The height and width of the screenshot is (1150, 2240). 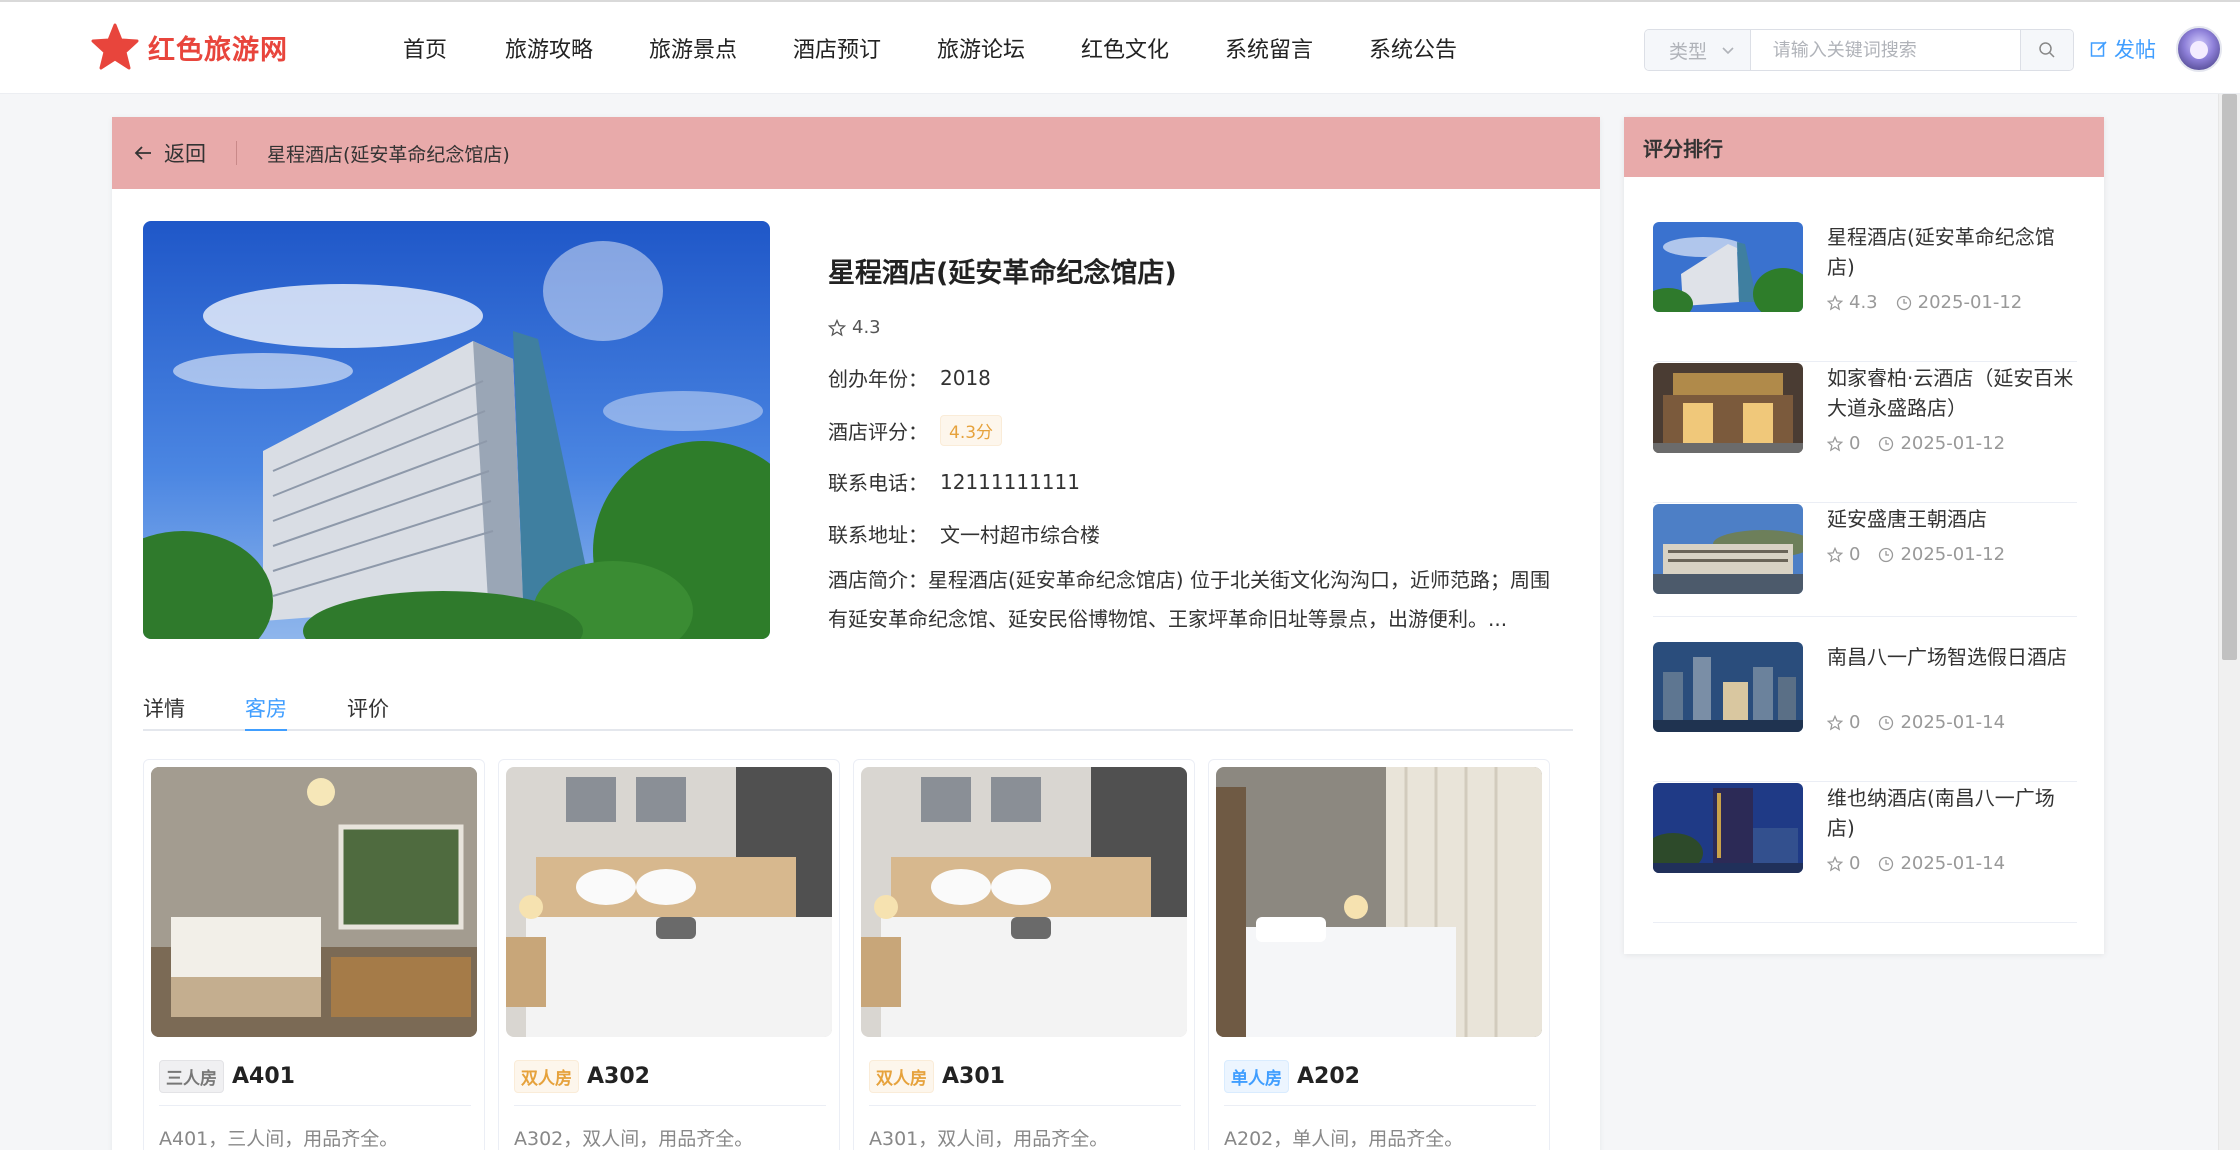 I want to click on room-type-badge: 单人房, so click(x=1256, y=1076).